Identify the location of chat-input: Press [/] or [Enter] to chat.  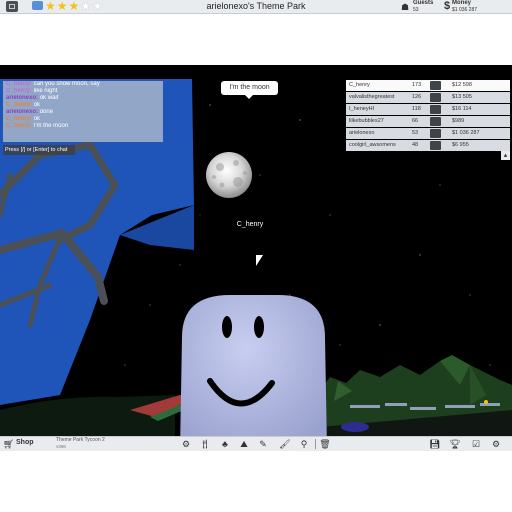
(39, 150).